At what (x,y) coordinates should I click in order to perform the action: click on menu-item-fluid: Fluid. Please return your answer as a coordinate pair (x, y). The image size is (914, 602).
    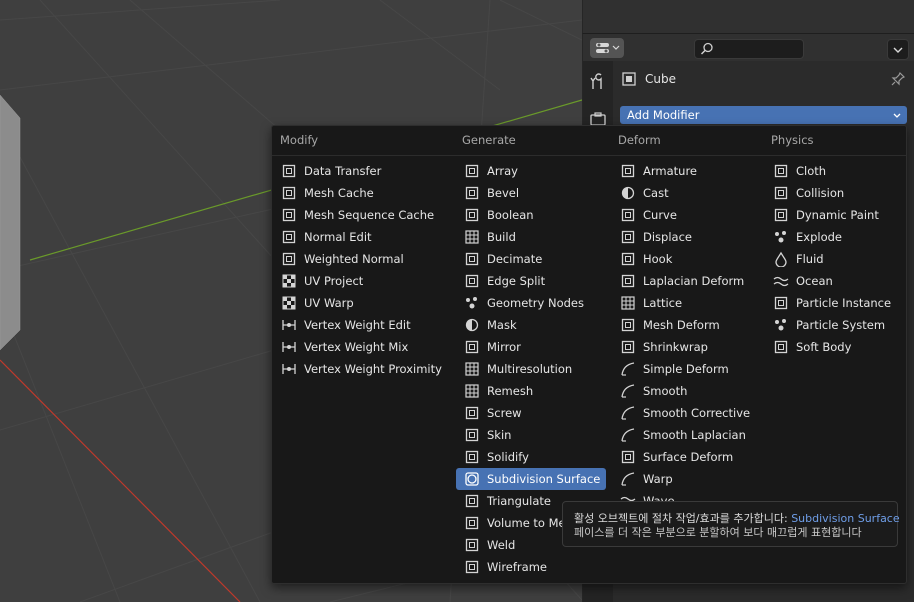
    Looking at the image, I should click on (834, 259).